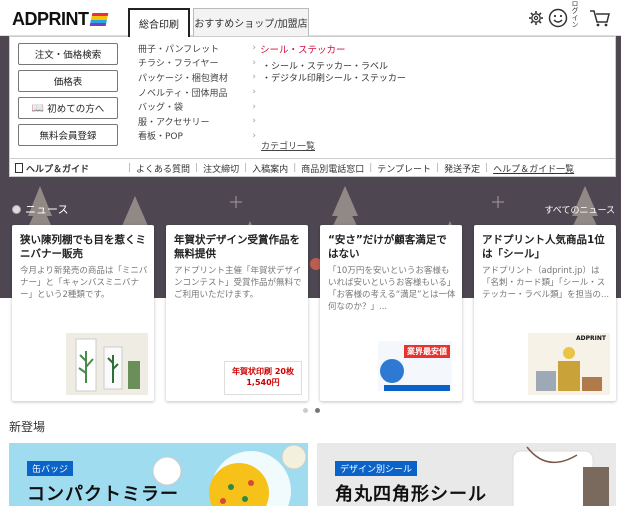 The image size is (621, 506). Describe the element at coordinates (178, 64) in the screenshot. I see `category-label: チラシ・フライヤー` at that location.